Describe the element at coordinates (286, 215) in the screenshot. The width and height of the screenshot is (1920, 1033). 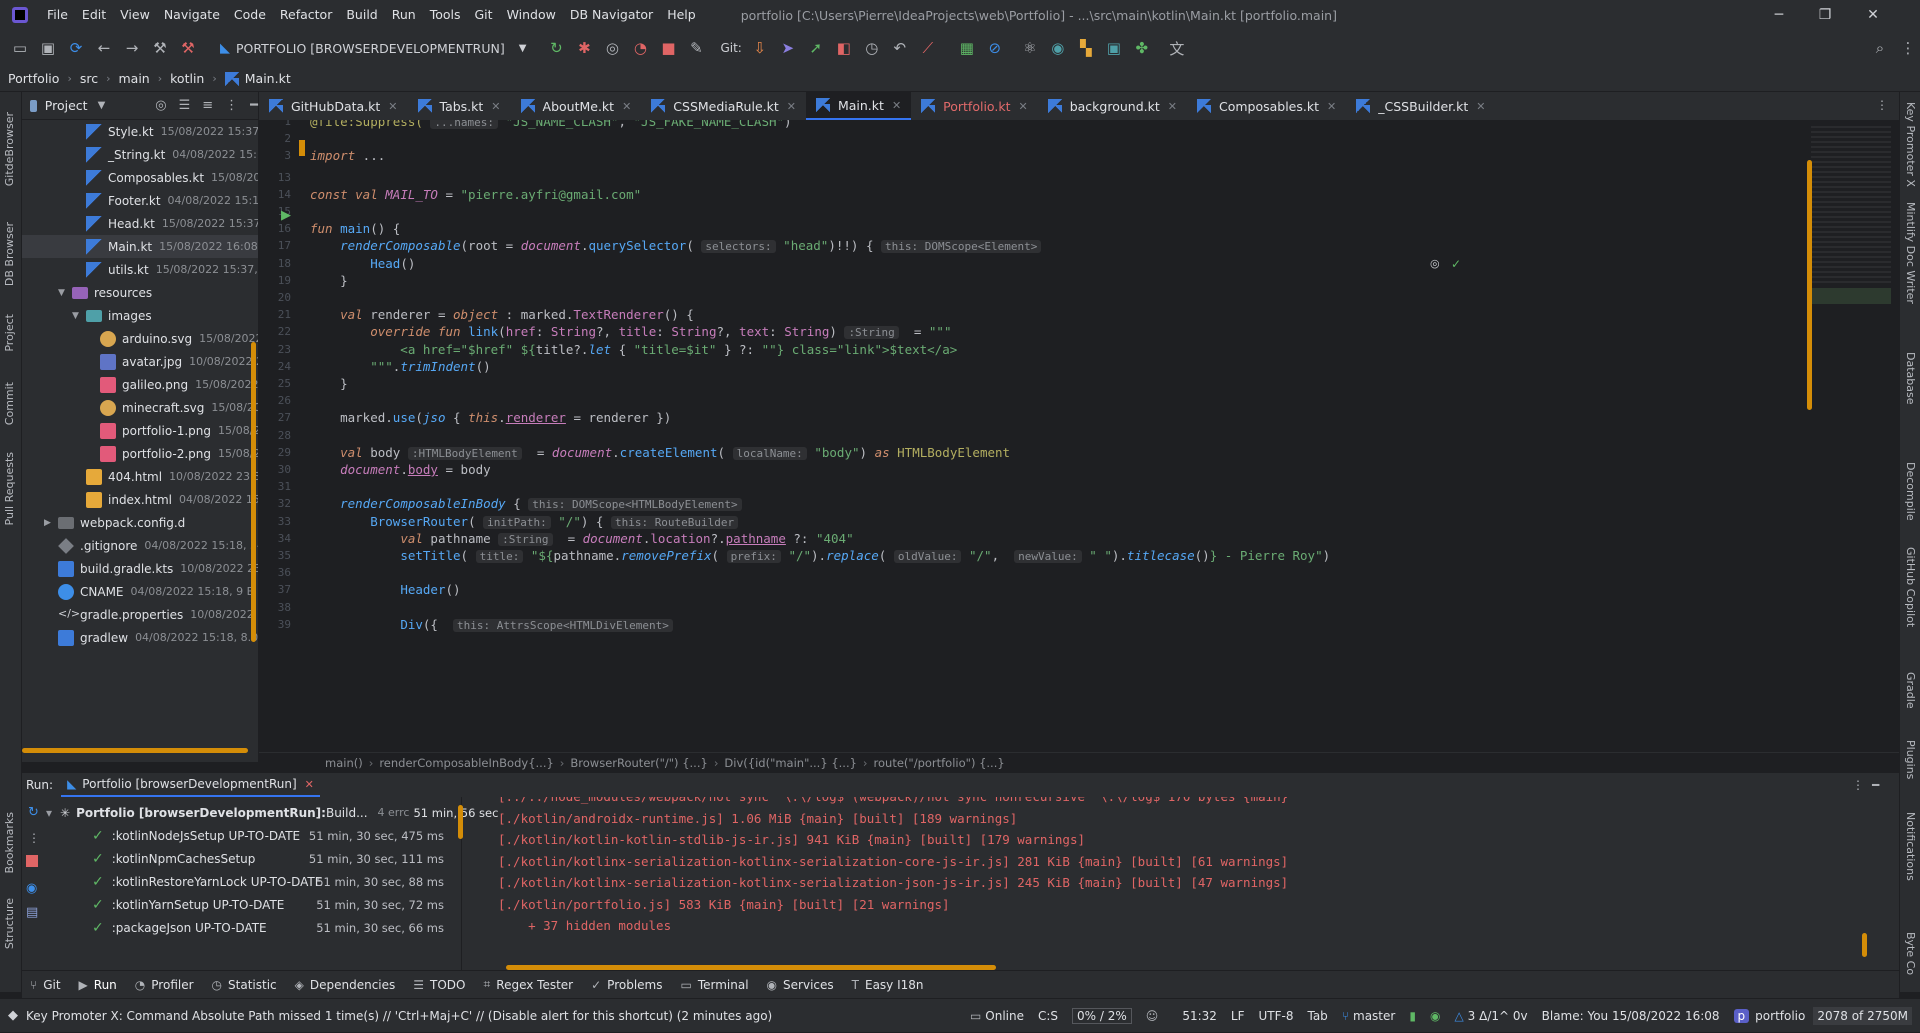
I see `run-gutter-icon: ▶` at that location.